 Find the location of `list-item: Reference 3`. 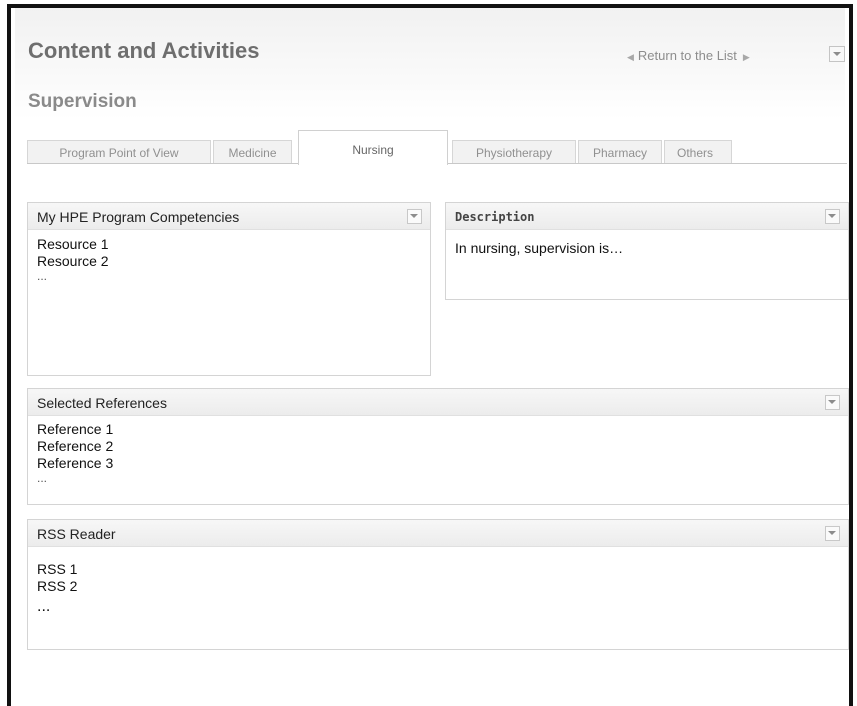

list-item: Reference 3 is located at coordinates (438, 463).